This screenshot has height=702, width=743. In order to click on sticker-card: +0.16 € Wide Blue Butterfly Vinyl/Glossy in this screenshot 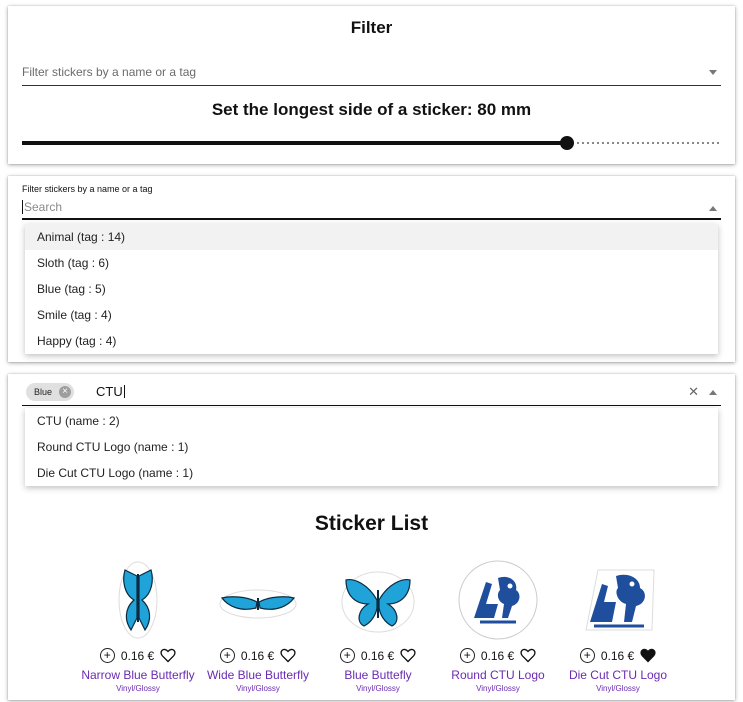, I will do `click(258, 627)`.